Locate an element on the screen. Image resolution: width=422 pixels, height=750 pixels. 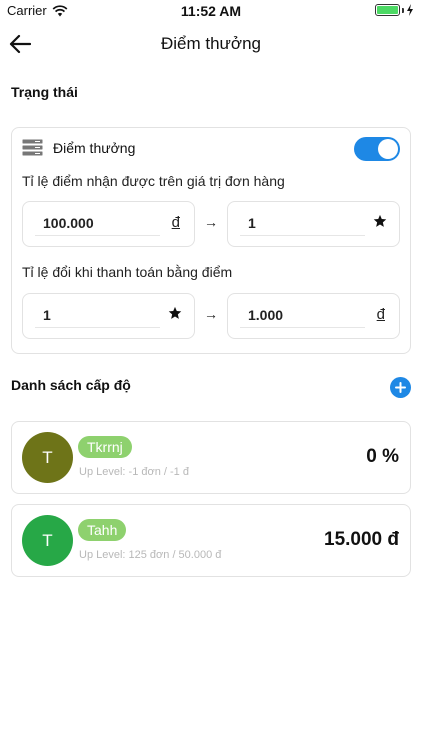
redeem-rate-label: Tỉ lệ đổi khi thanh toán bằng điểm is located at coordinates (127, 272).